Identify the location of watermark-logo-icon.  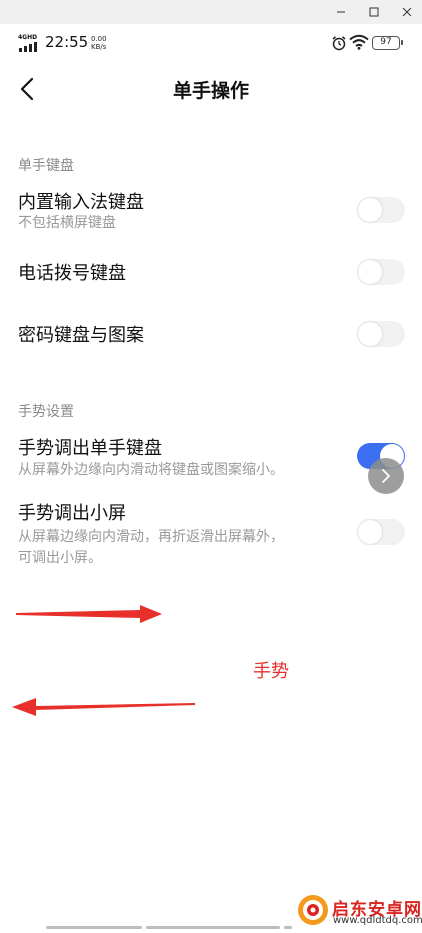
(313, 910).